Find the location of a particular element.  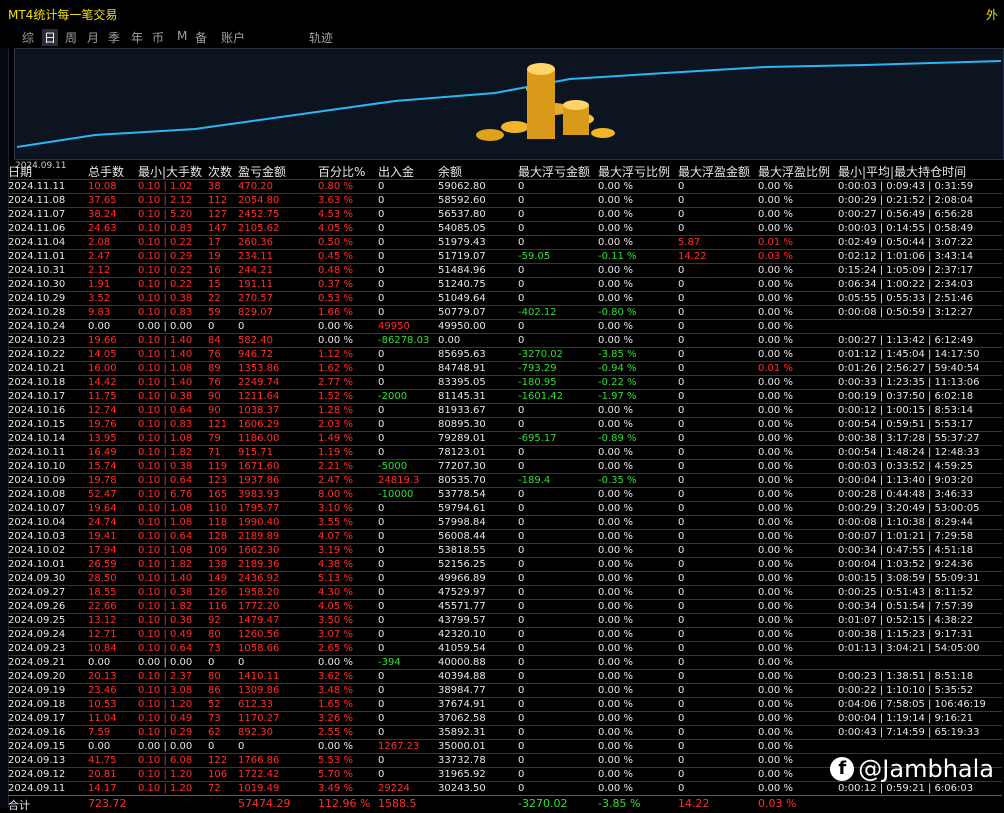

table-cell: 59062.80 is located at coordinates (462, 186).